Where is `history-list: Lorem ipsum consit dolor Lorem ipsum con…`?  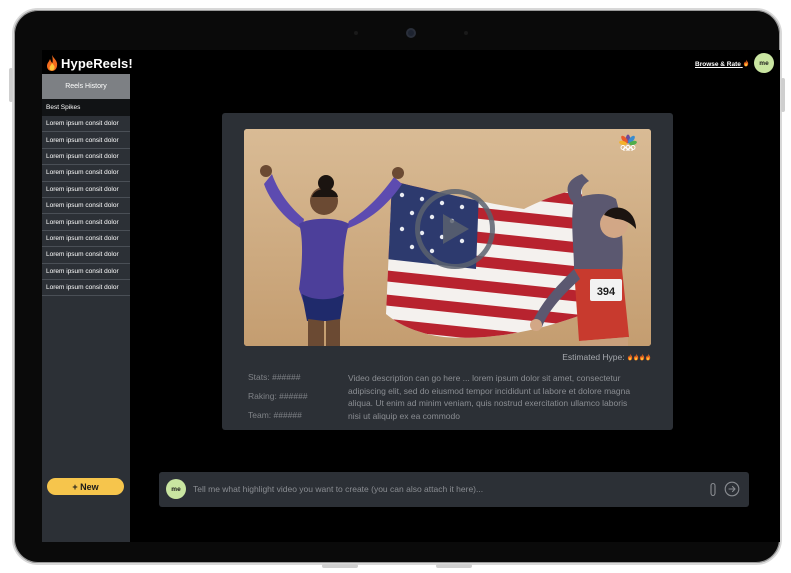 history-list: Lorem ipsum consit dolor Lorem ipsum con… is located at coordinates (86, 206).